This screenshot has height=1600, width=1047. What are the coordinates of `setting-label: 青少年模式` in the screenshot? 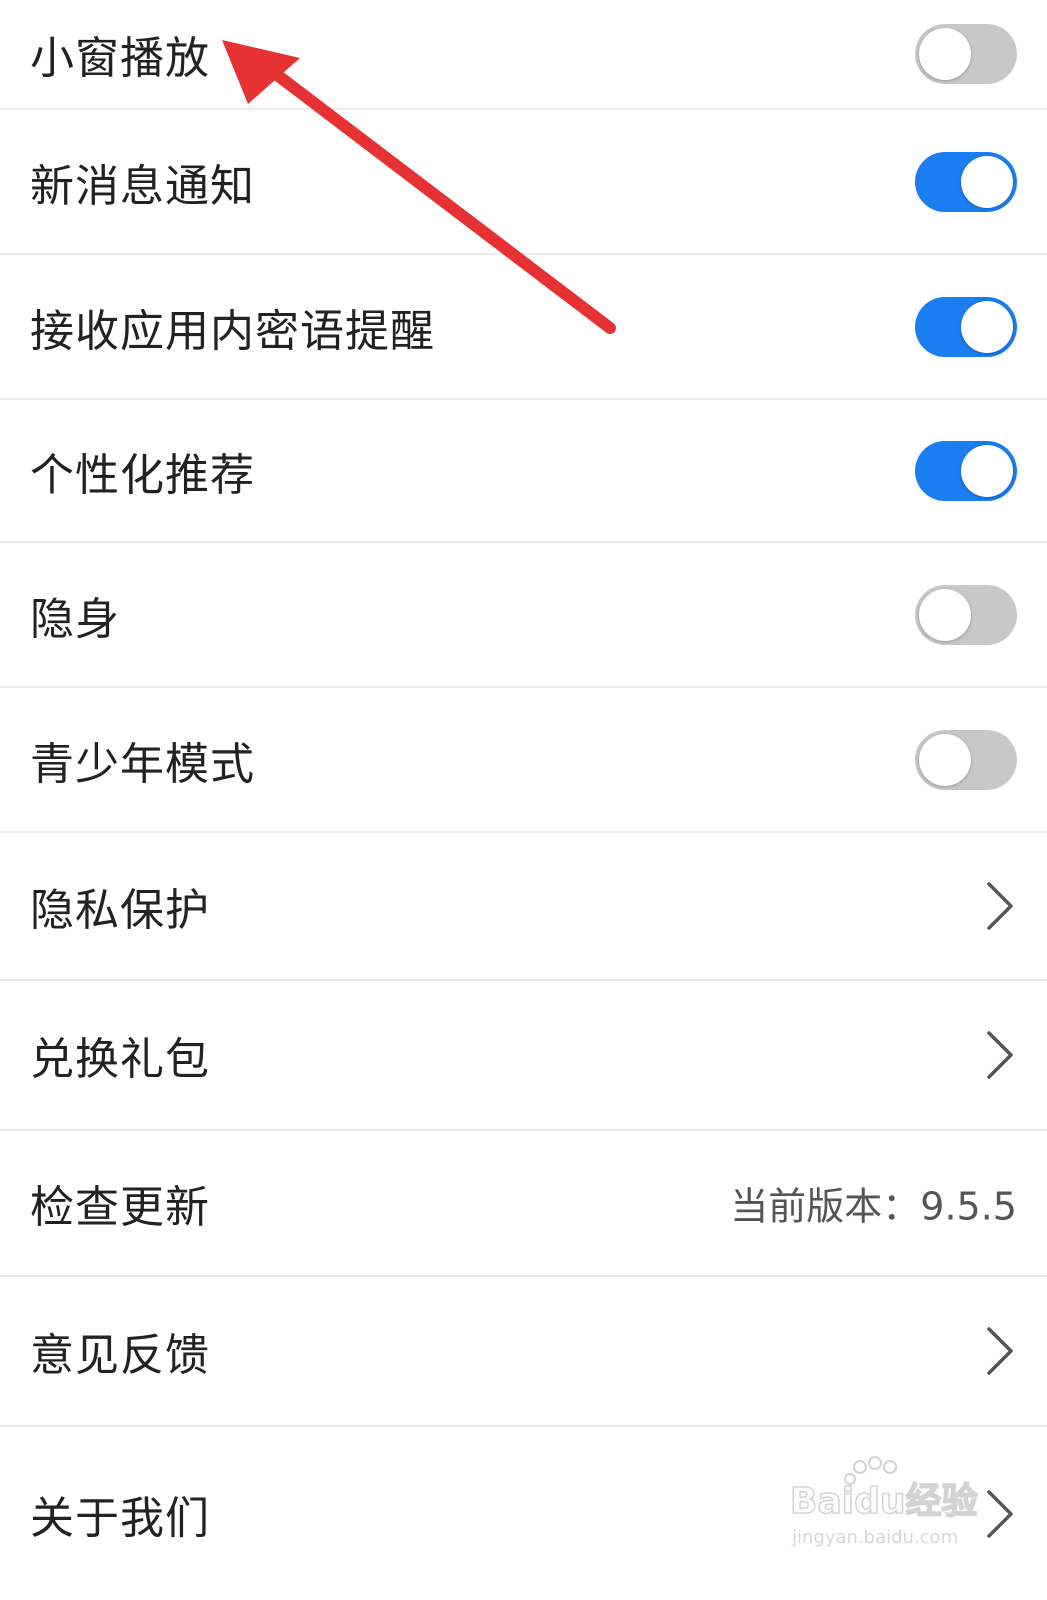 It's located at (142, 764).